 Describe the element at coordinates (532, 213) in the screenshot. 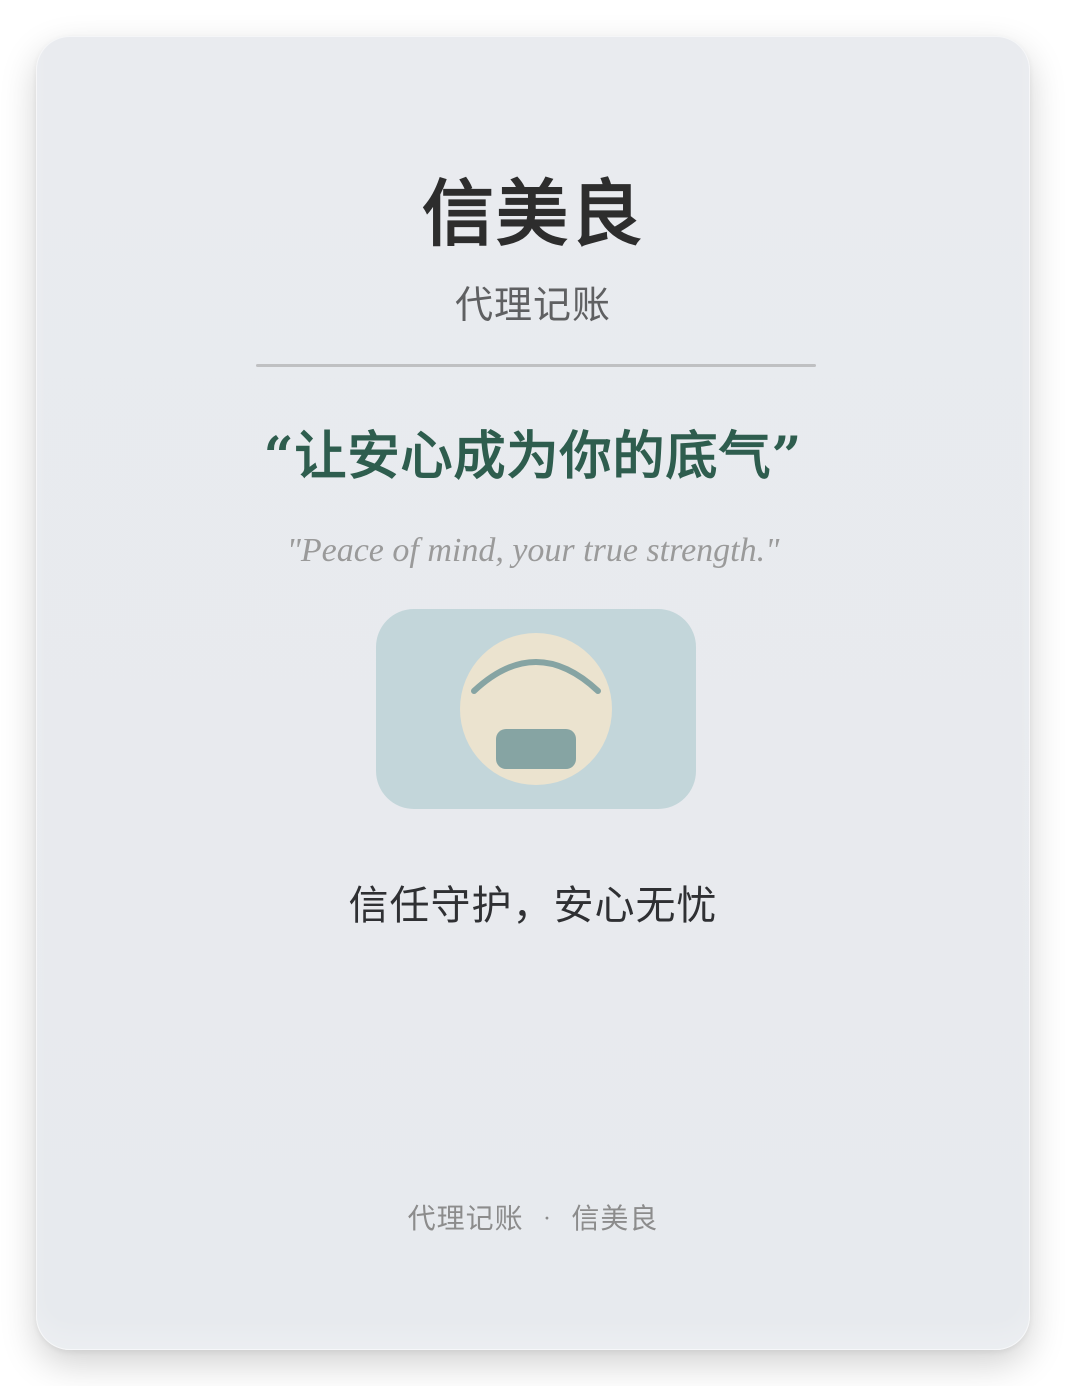

I see `brand-title: 信美良` at that location.